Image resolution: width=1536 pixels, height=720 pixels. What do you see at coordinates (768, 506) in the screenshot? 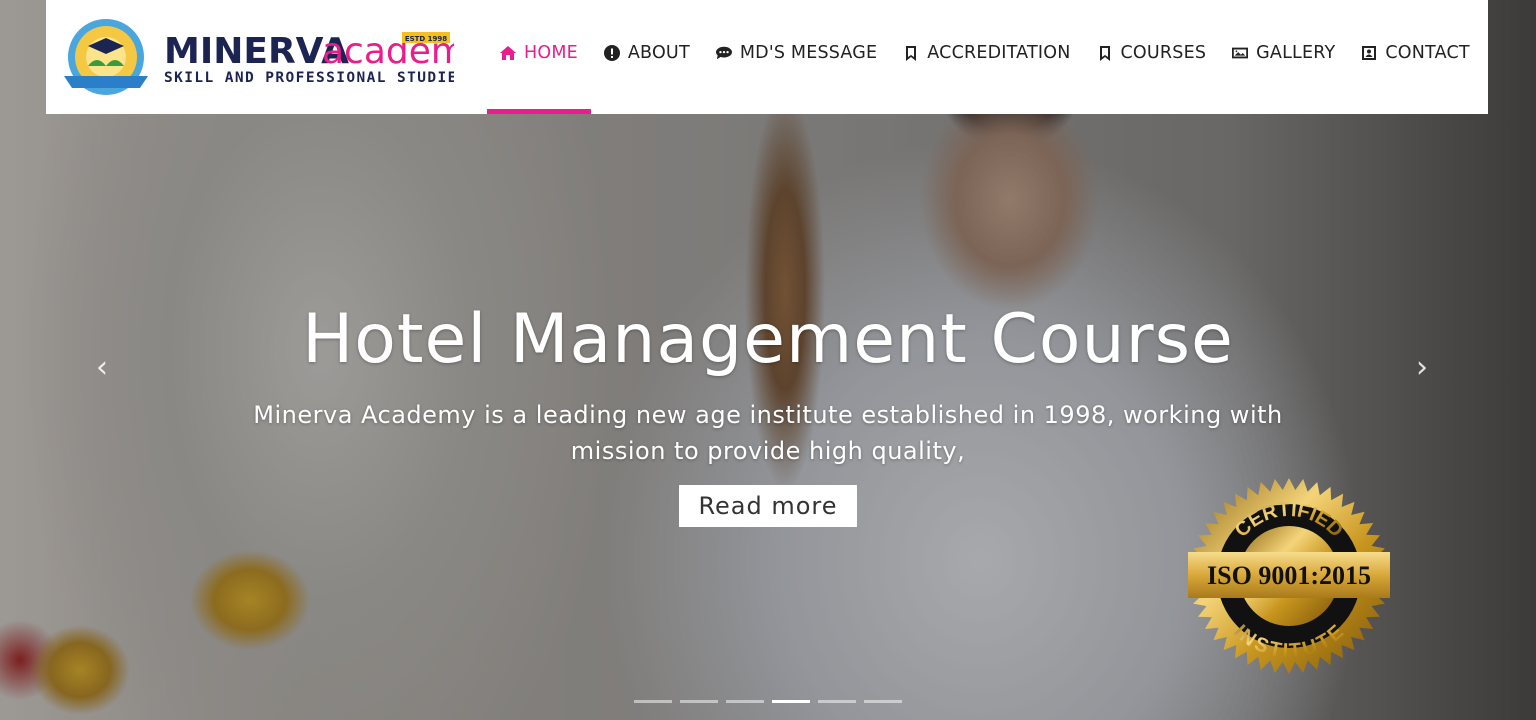
I see `read-more-button: Read more` at bounding box center [768, 506].